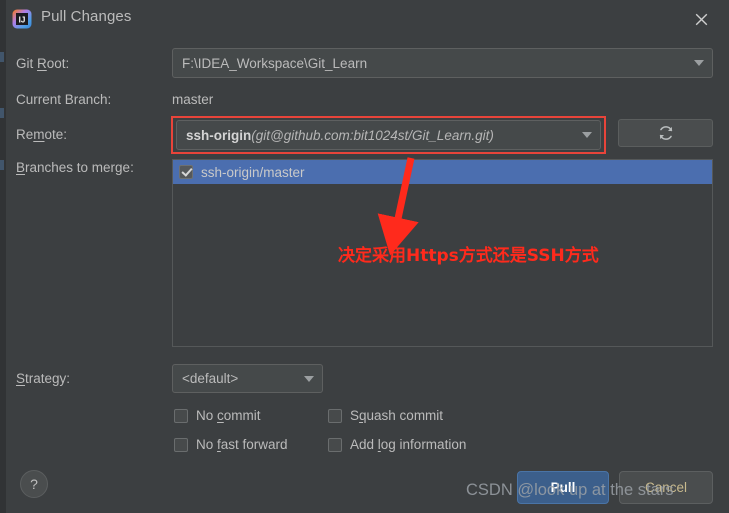  What do you see at coordinates (372, 135) in the screenshot?
I see `remote-url: (git@github.com:bit1024st/Git_Learn.git)` at bounding box center [372, 135].